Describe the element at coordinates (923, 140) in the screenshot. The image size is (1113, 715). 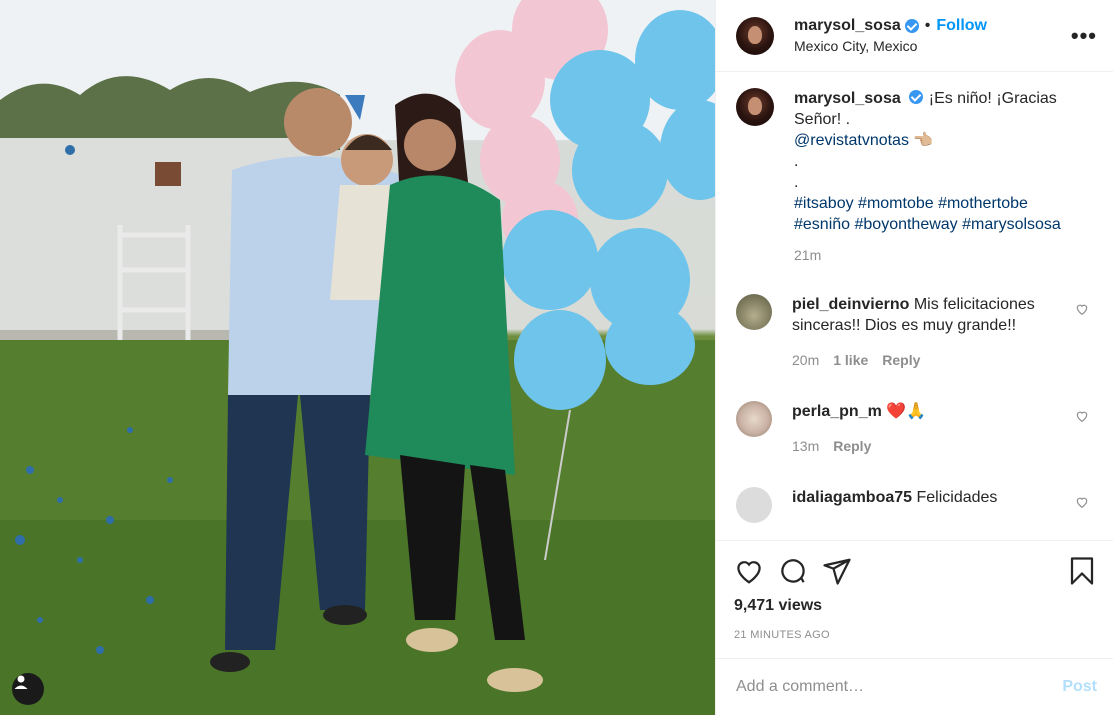
I see `pointing-emoji: 👈🏼` at that location.